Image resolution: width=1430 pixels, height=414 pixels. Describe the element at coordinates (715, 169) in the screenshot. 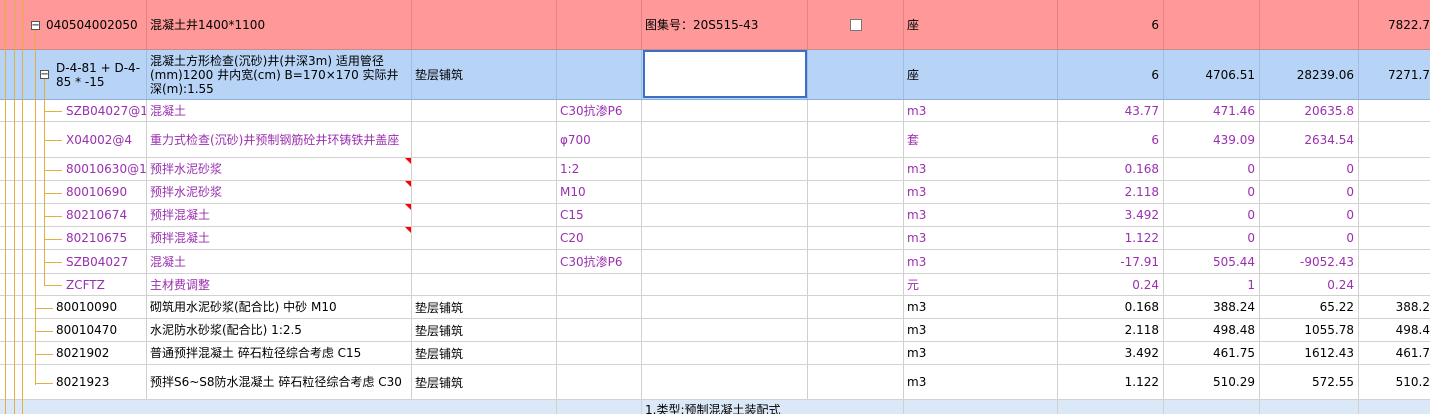

I see `material-row: 80010630@1 预拌水泥砂浆 1:2 m3 0.168 0 0` at that location.